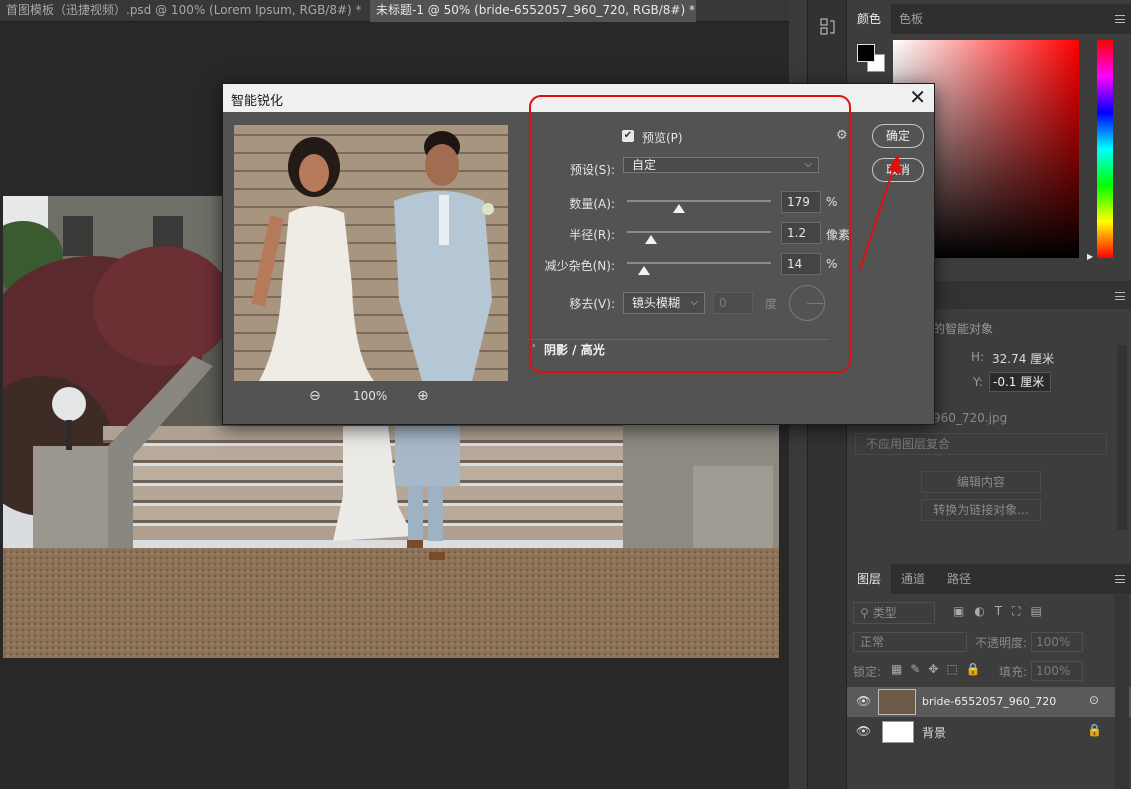  I want to click on foreground-color-swatch-top, so click(866, 53).